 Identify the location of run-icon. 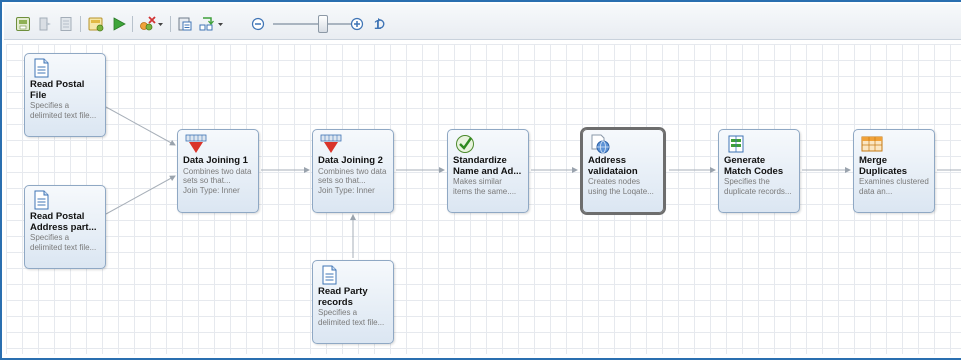
(119, 24).